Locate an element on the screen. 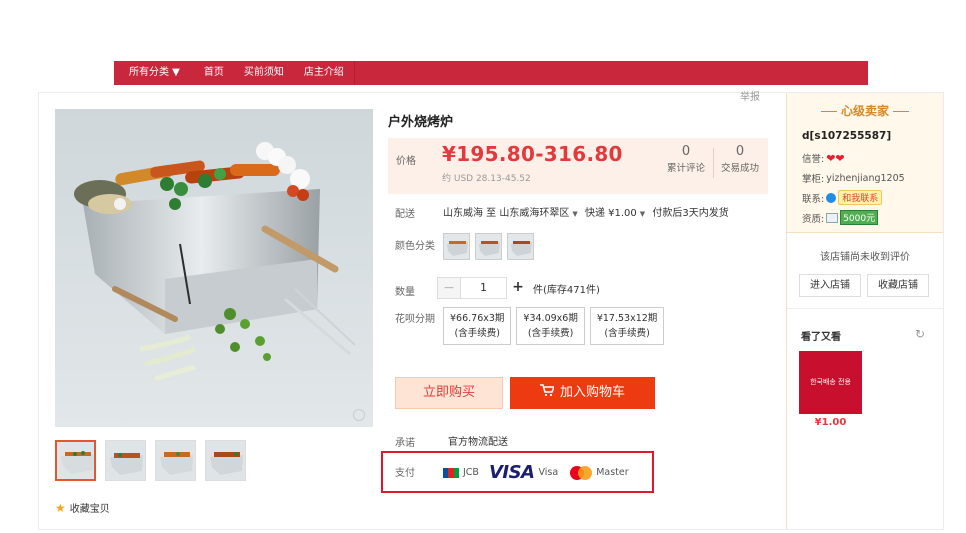  category-nav-bar: 所有分类 ▼ 首页 买前须知 店主介绍 is located at coordinates (491, 73).